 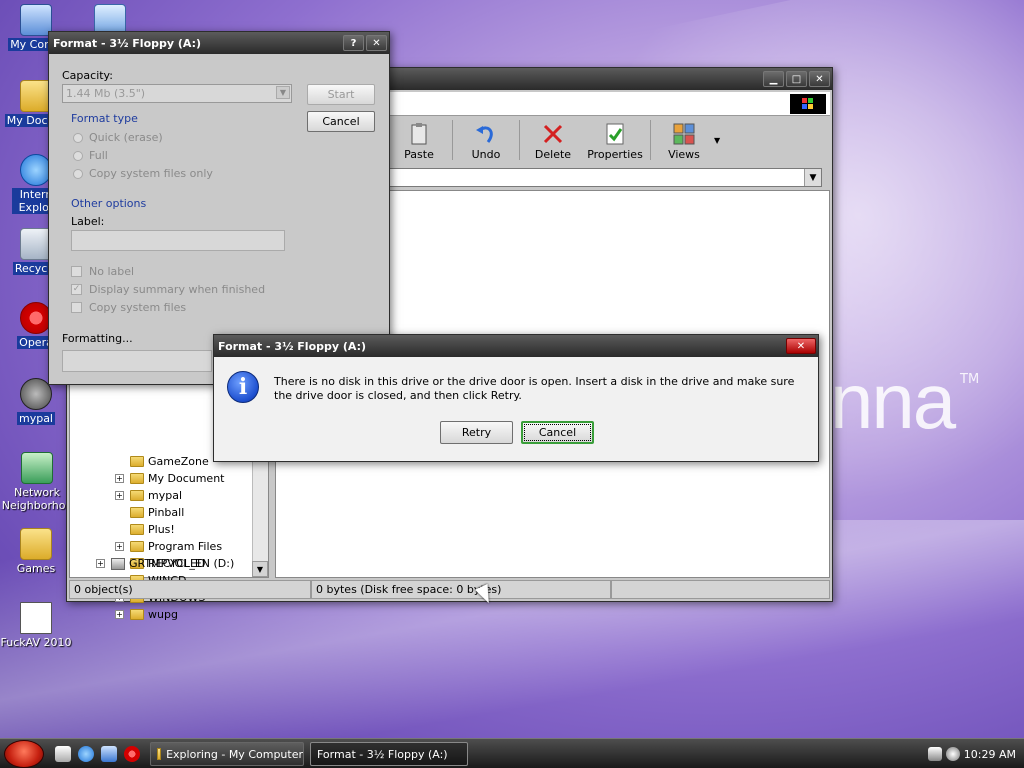 What do you see at coordinates (137, 361) in the screenshot?
I see `format-progress-bar` at bounding box center [137, 361].